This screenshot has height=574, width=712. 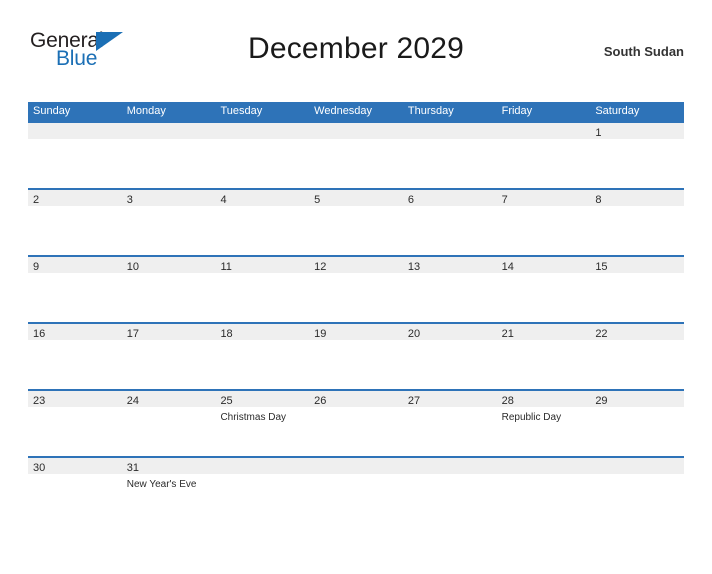 What do you see at coordinates (544, 290) in the screenshot?
I see `calendar-day-cell: 14` at bounding box center [544, 290].